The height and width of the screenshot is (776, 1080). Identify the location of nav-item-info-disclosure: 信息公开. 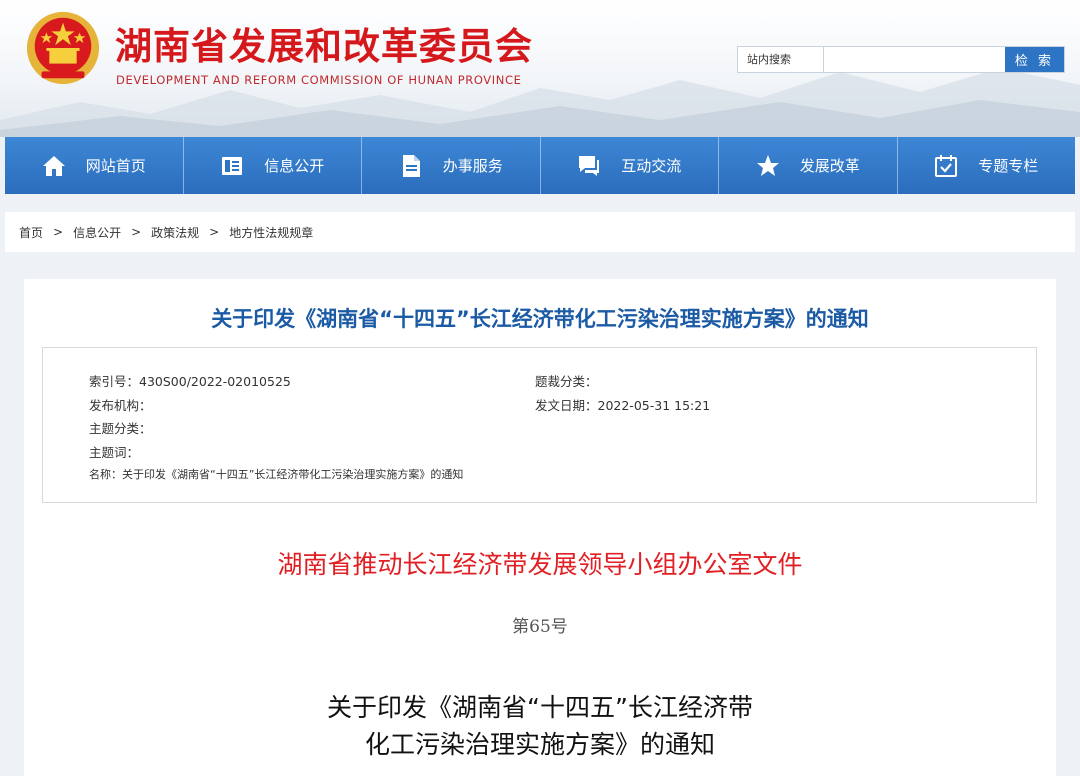
(273, 165).